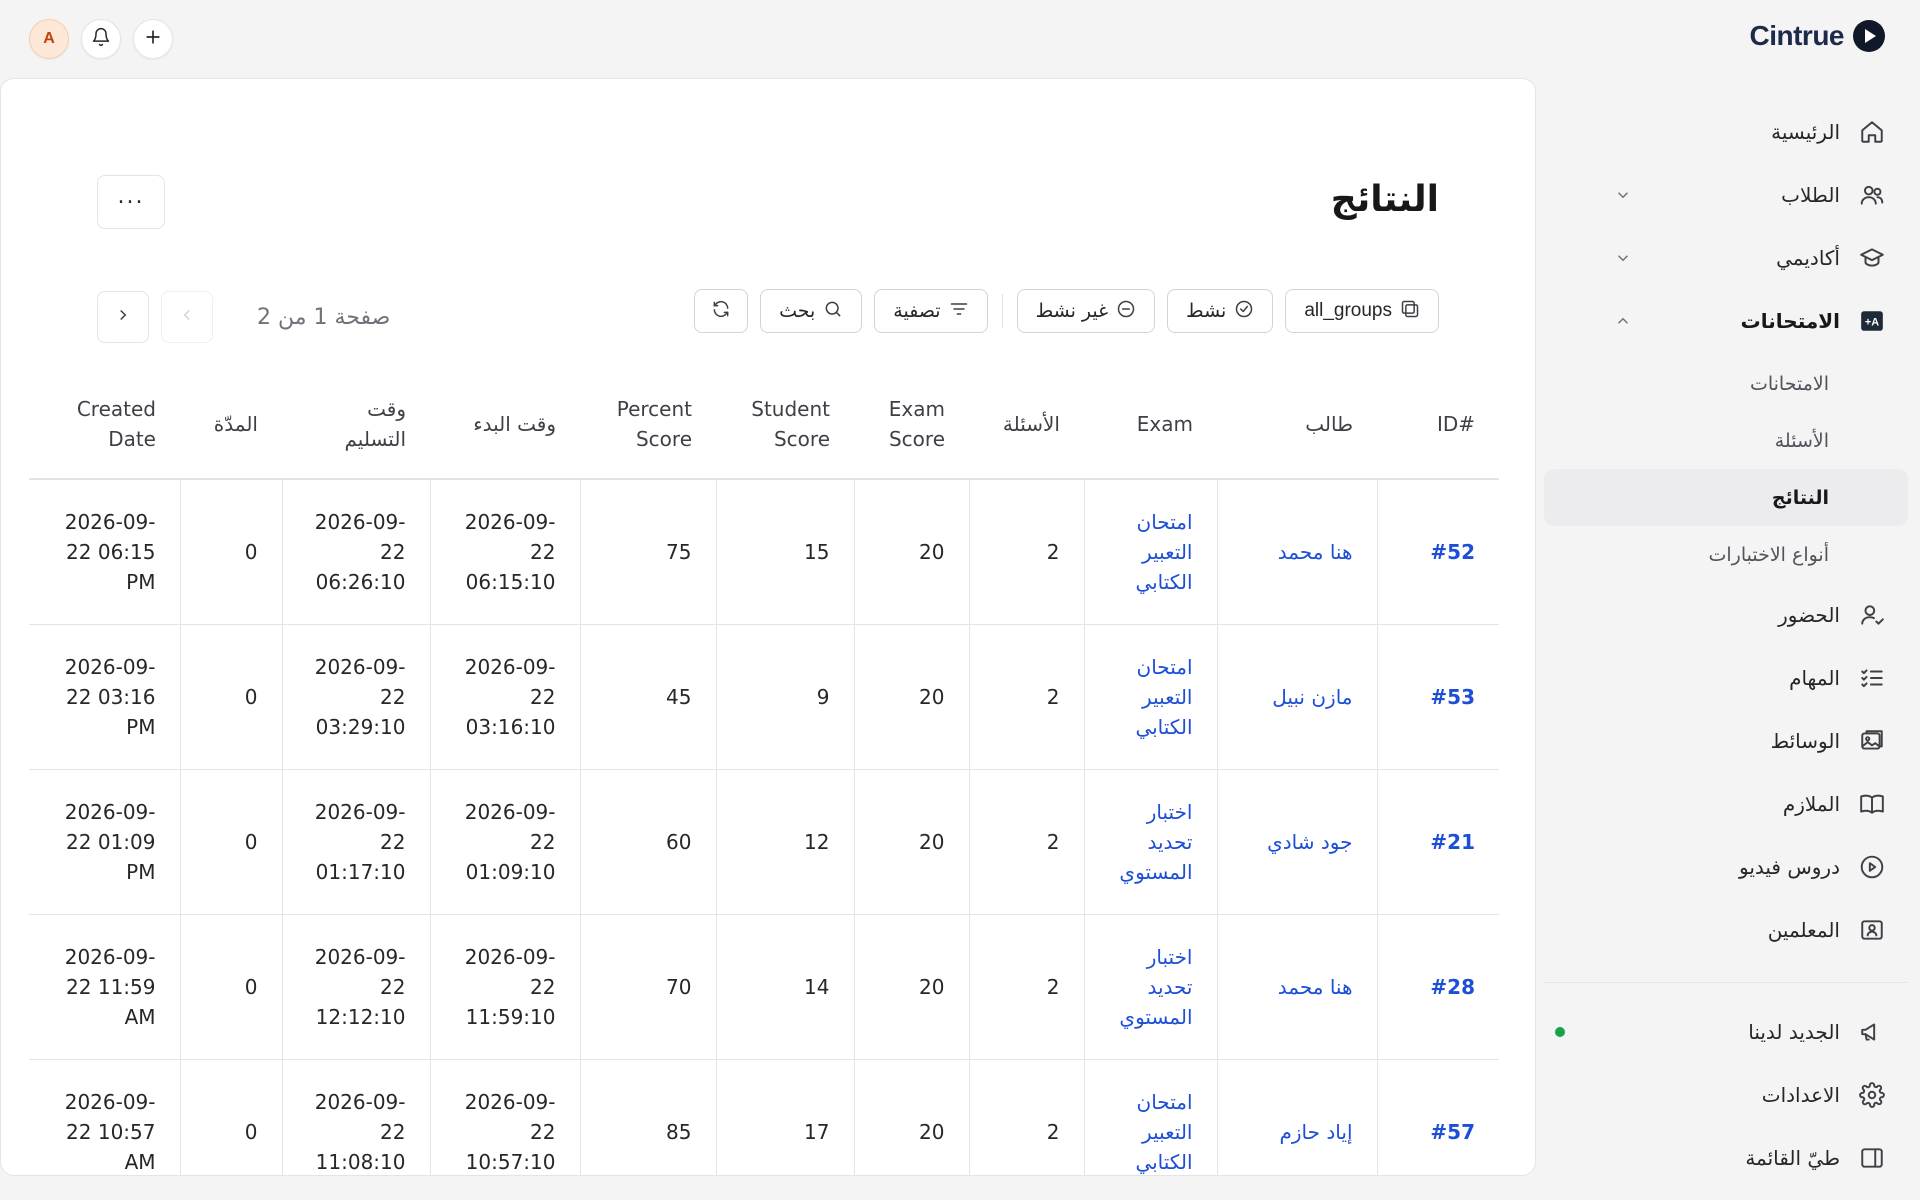 The image size is (1920, 1200). I want to click on student-link: إياد حازم, so click(1316, 1132).